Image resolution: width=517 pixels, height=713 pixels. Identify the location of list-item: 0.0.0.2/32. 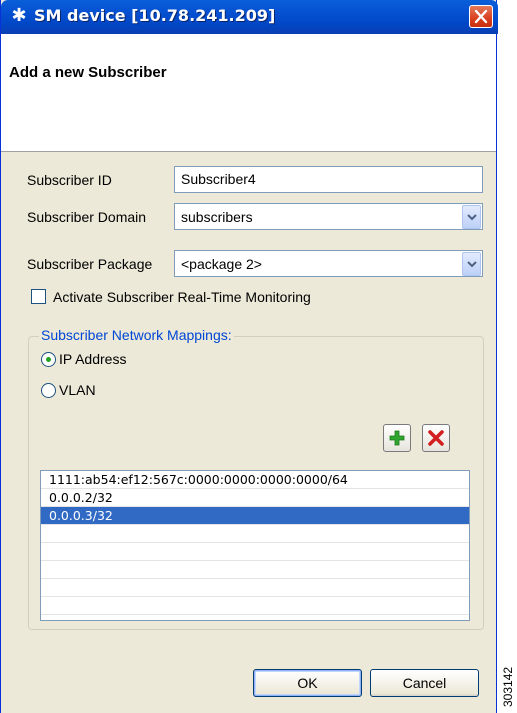
(255, 498).